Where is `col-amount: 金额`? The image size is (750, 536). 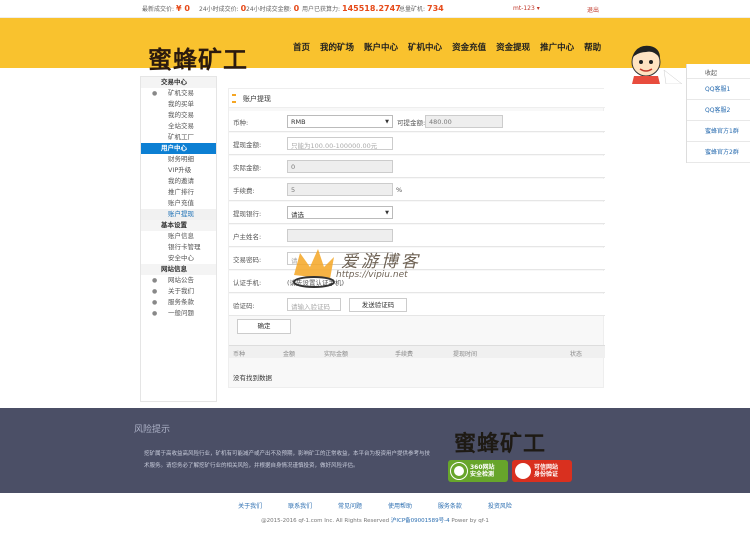 col-amount: 金额 is located at coordinates (289, 354).